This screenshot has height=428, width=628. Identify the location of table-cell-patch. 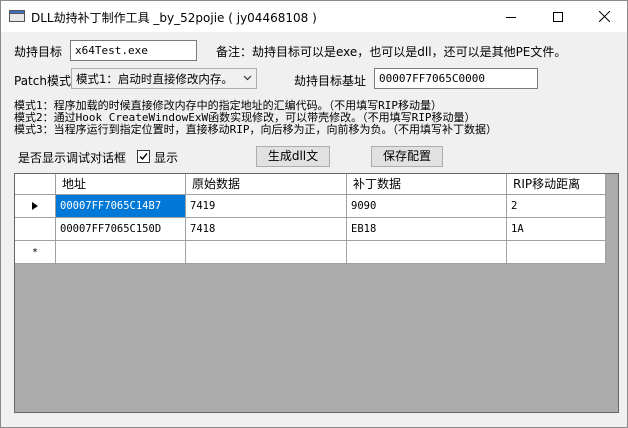
(427, 252).